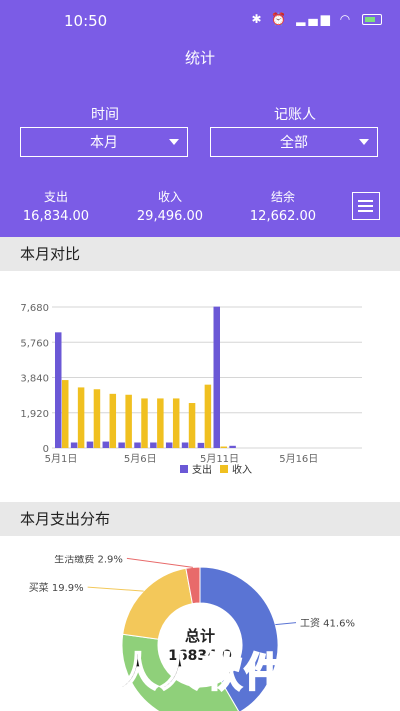  I want to click on wifi-icon: ◠, so click(346, 19).